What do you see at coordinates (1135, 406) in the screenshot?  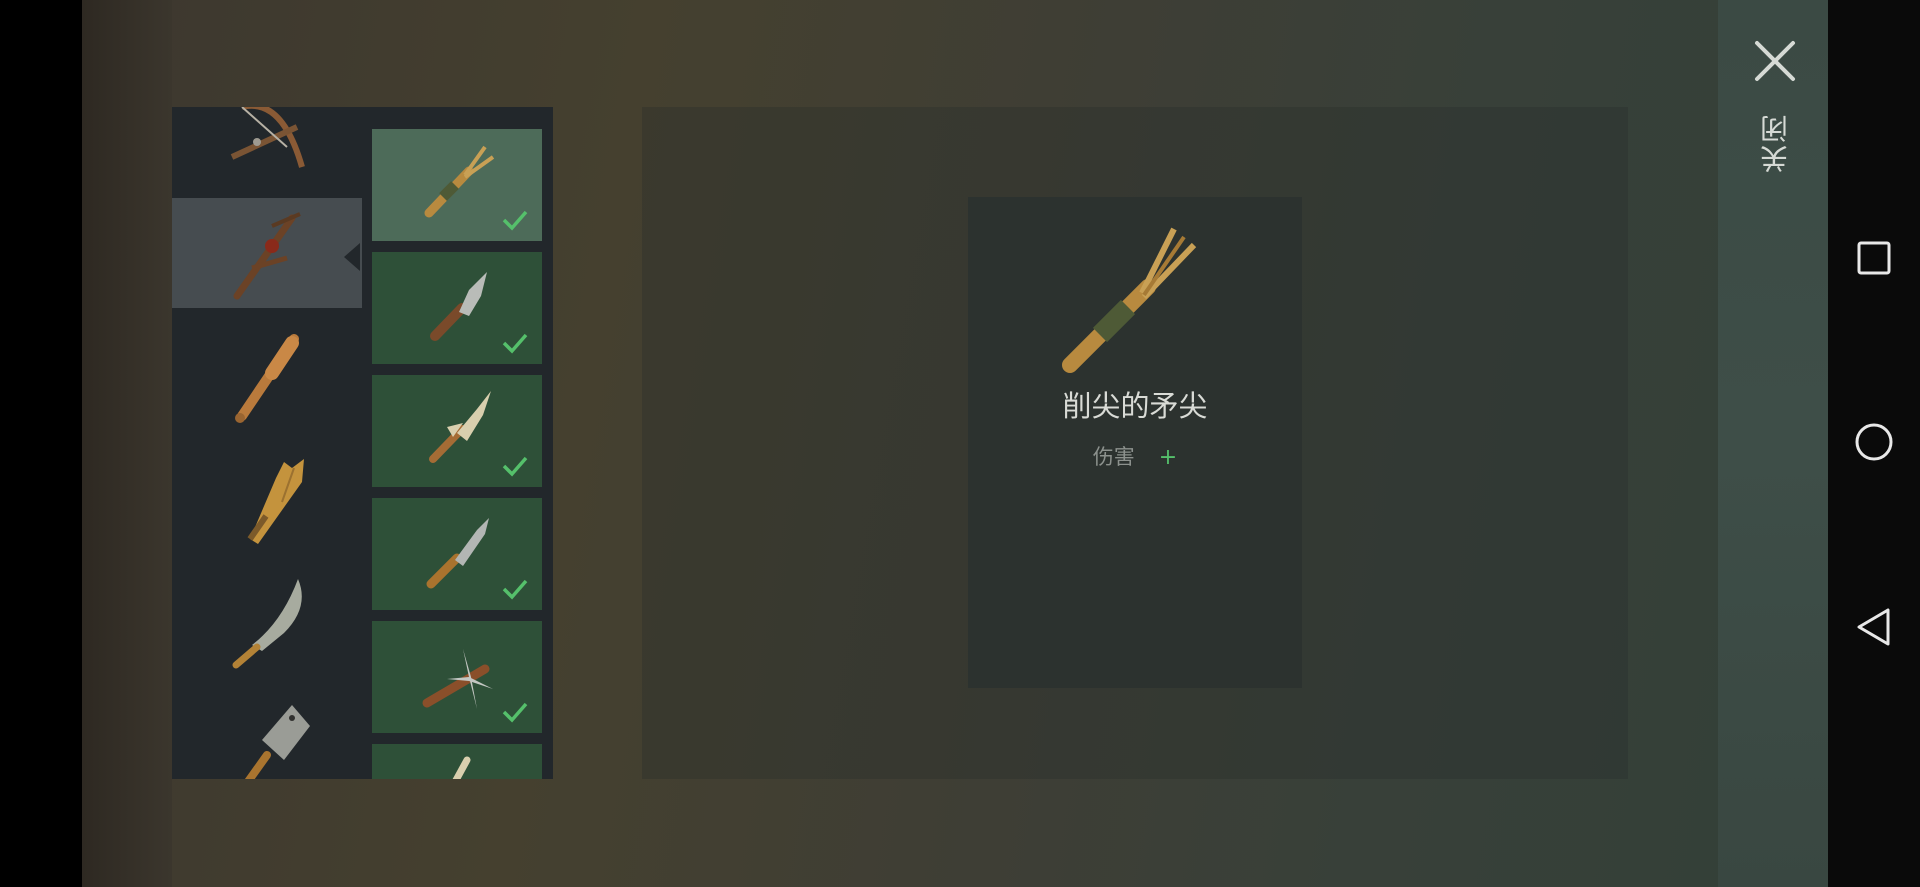 I see `item-name: 削尖的矛尖` at bounding box center [1135, 406].